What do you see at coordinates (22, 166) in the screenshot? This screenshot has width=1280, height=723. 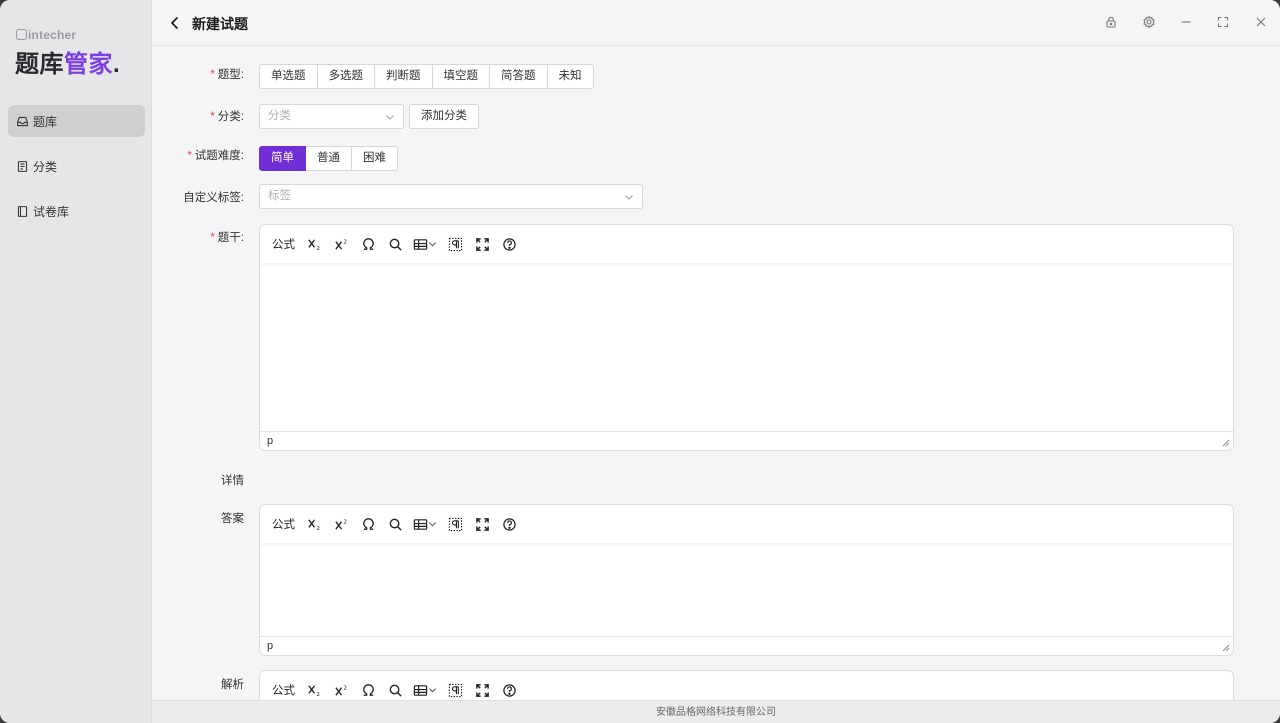 I see `document-icon` at bounding box center [22, 166].